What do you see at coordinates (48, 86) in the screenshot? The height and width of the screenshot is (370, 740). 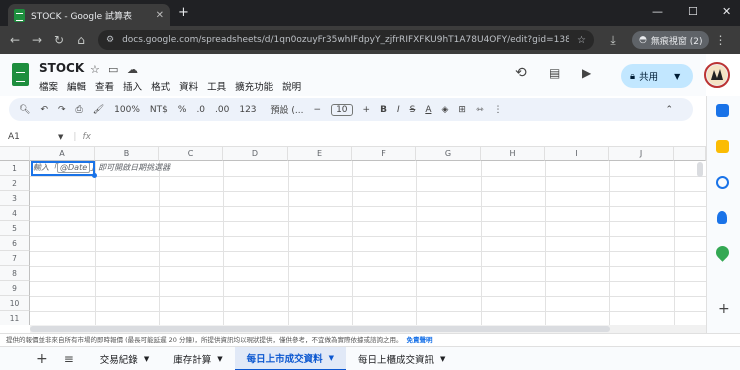 I see `menu-file: 檔案` at bounding box center [48, 86].